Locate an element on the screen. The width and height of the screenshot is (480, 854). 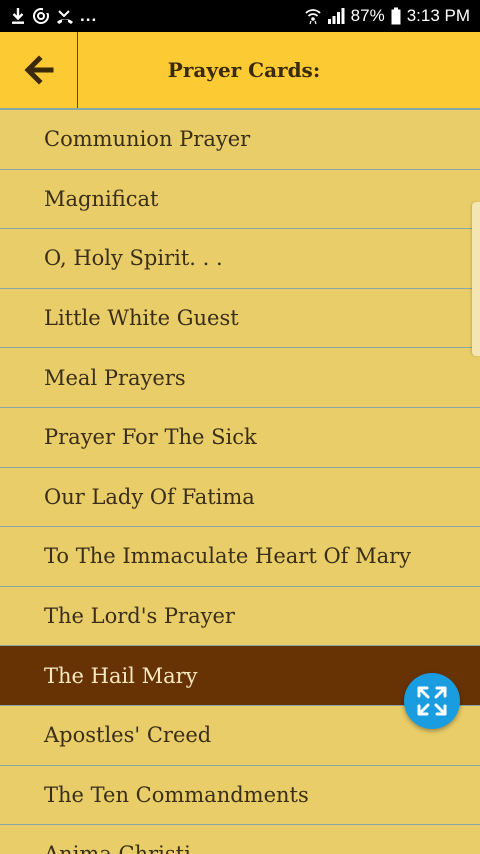
list-item-label: Communion Prayer is located at coordinates (147, 139).